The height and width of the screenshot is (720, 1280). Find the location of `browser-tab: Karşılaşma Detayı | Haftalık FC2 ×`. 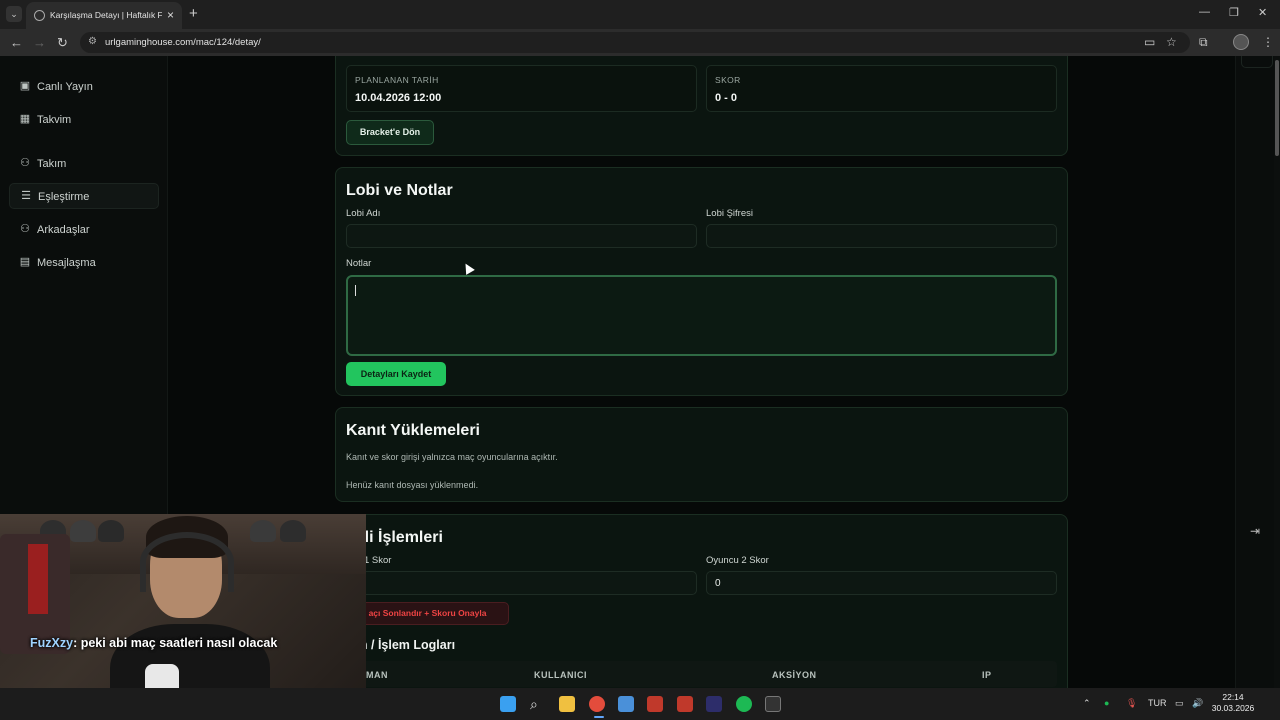

browser-tab: Karşılaşma Detayı | Haftalık FC2 × is located at coordinates (104, 15).